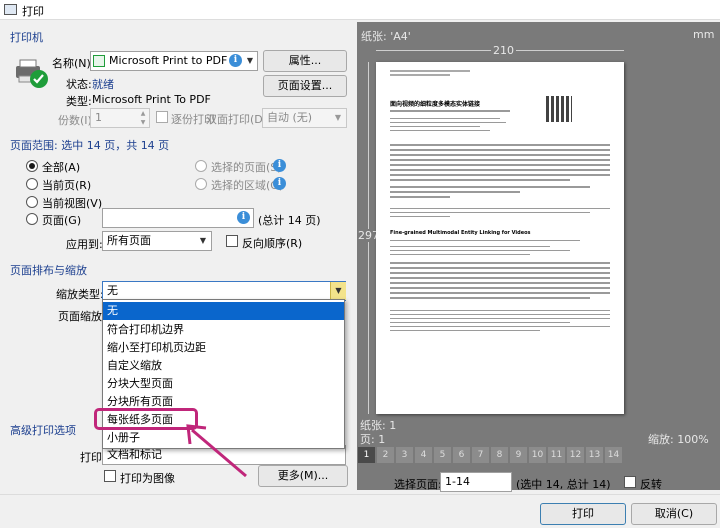 The height and width of the screenshot is (528, 720). Describe the element at coordinates (61, 167) in the screenshot. I see `all-pages-label: 全部(A)` at that location.